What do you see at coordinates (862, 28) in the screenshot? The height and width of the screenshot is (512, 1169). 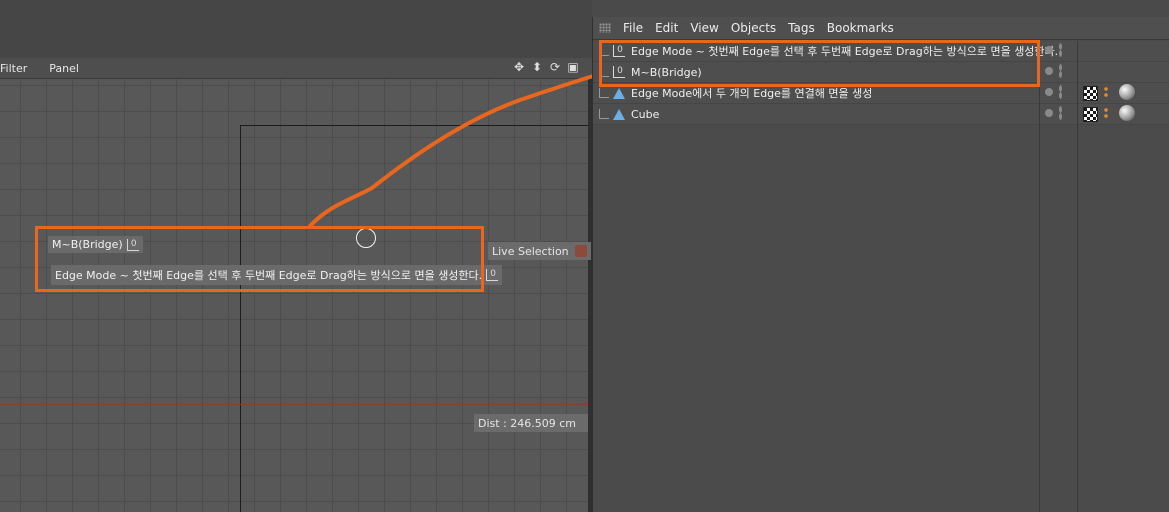 I see `menu-bookmarks: Bookmarks` at bounding box center [862, 28].